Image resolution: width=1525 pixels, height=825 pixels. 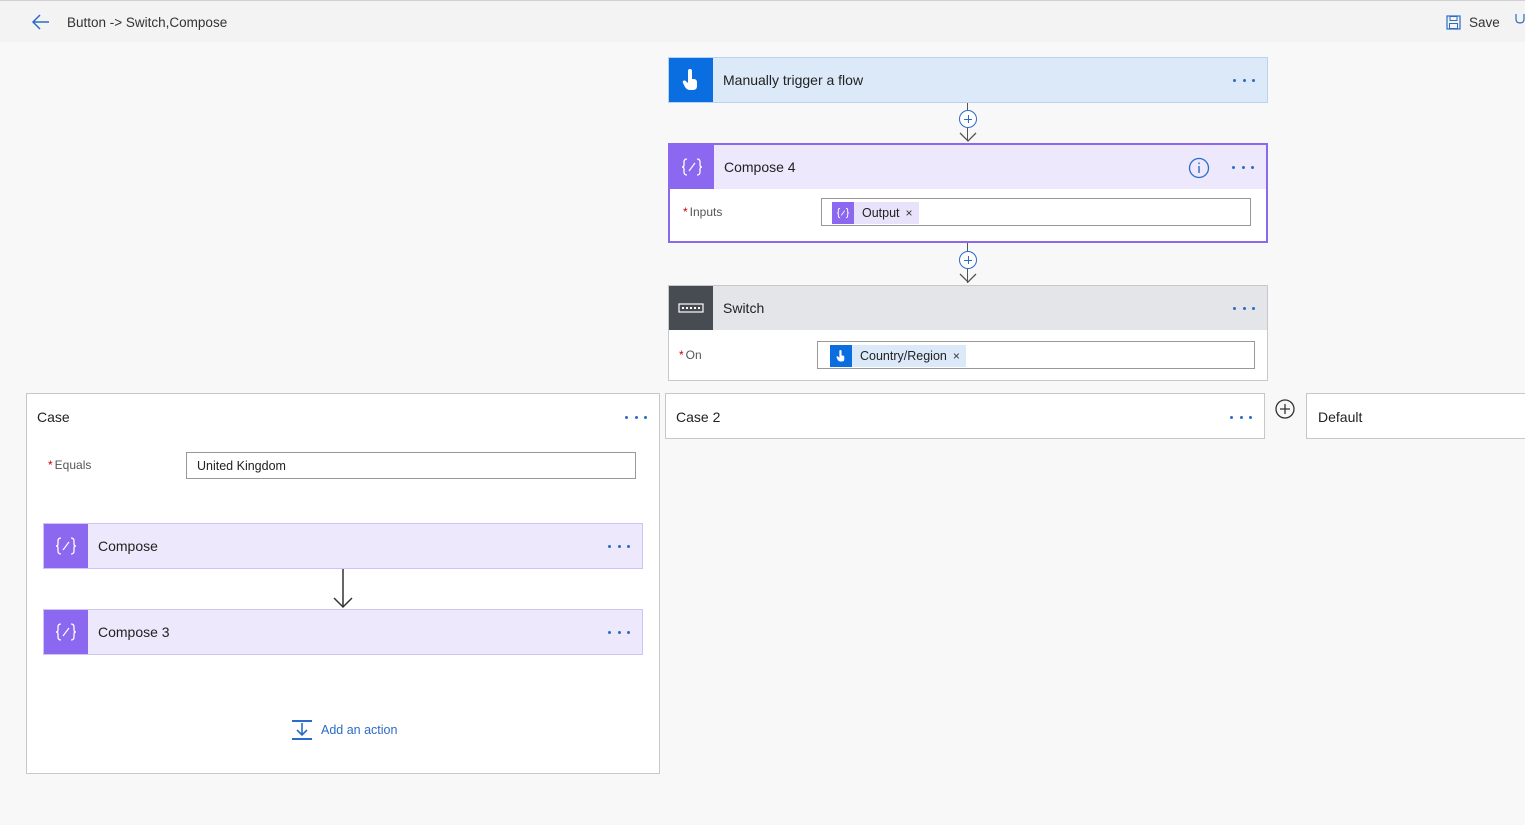 I want to click on trigger-token-icon-box, so click(x=841, y=356).